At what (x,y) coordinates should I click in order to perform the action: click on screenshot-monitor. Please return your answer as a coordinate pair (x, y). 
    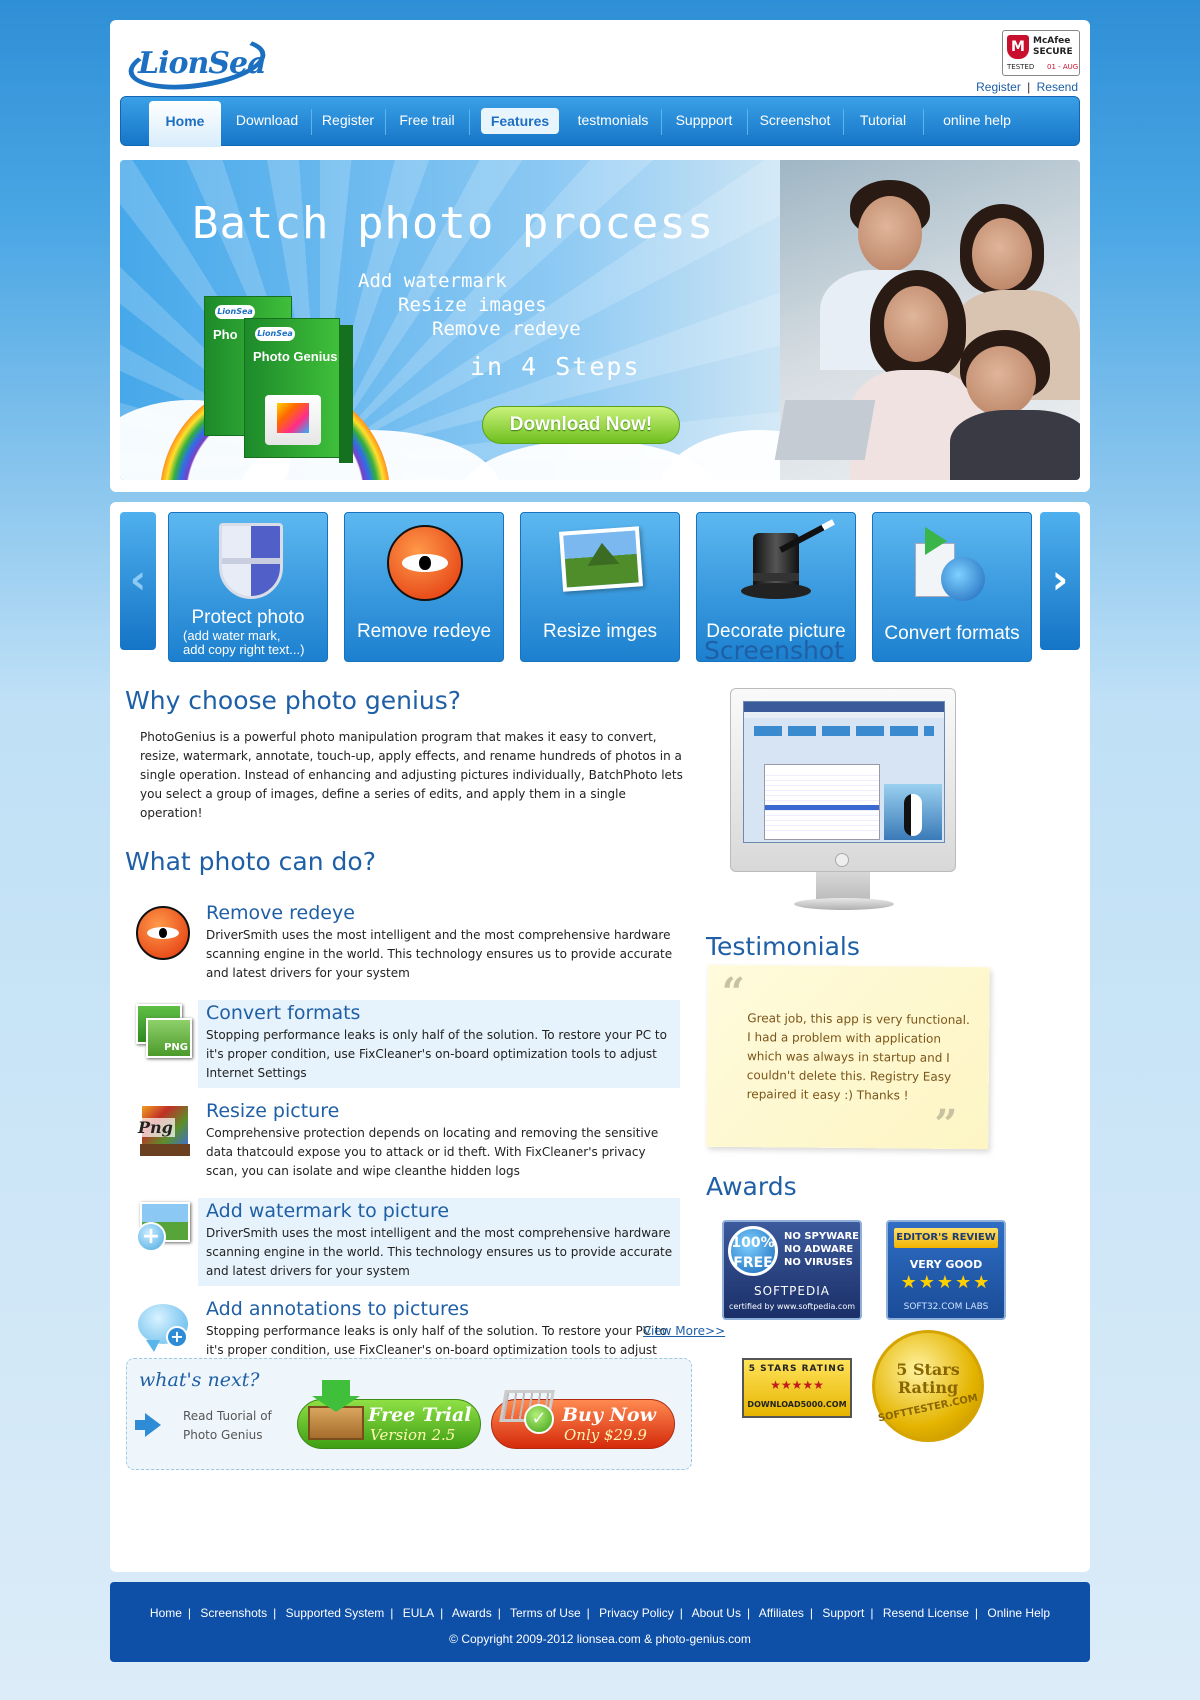
    Looking at the image, I should click on (845, 803).